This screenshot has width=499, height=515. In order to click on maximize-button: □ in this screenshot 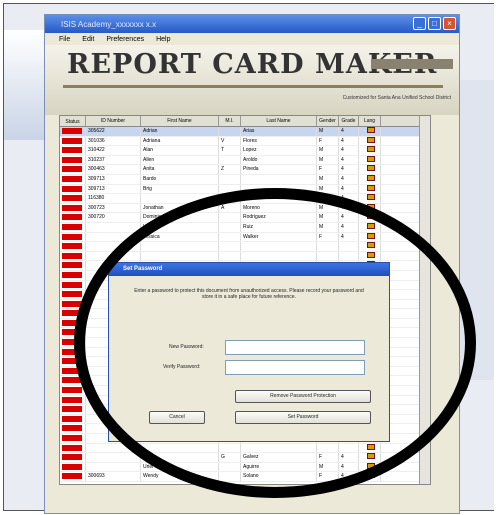, I will do `click(434, 23)`.